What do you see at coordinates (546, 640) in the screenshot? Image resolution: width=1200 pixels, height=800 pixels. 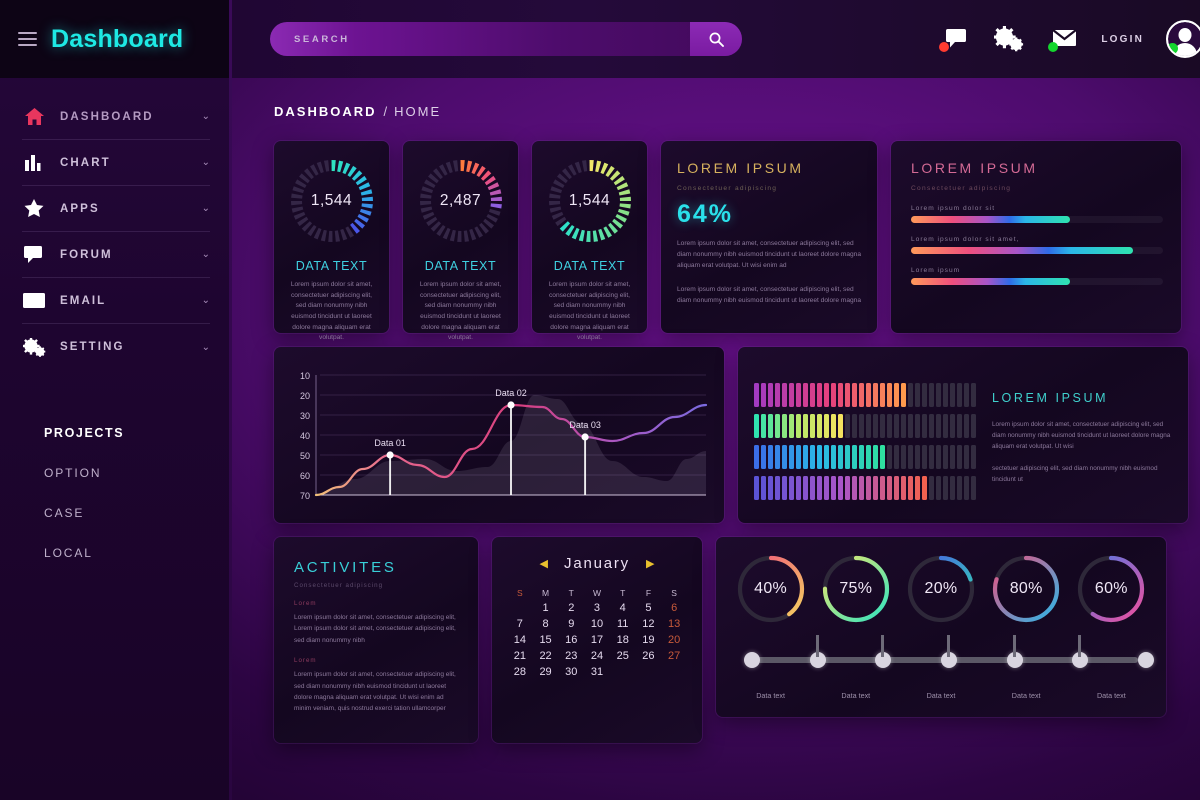 I see `calendar-day: 15` at bounding box center [546, 640].